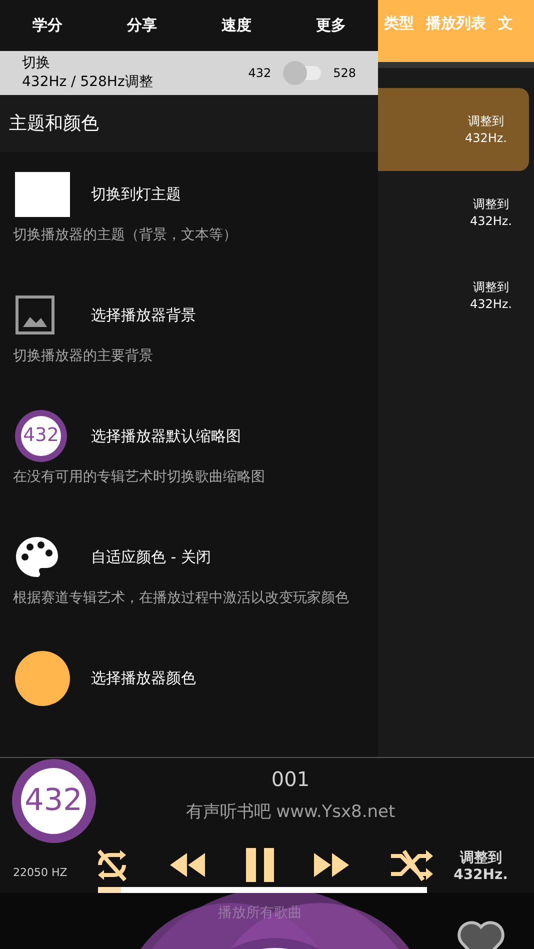  I want to click on item-title: 自适应颜色 - 关闭, so click(151, 557).